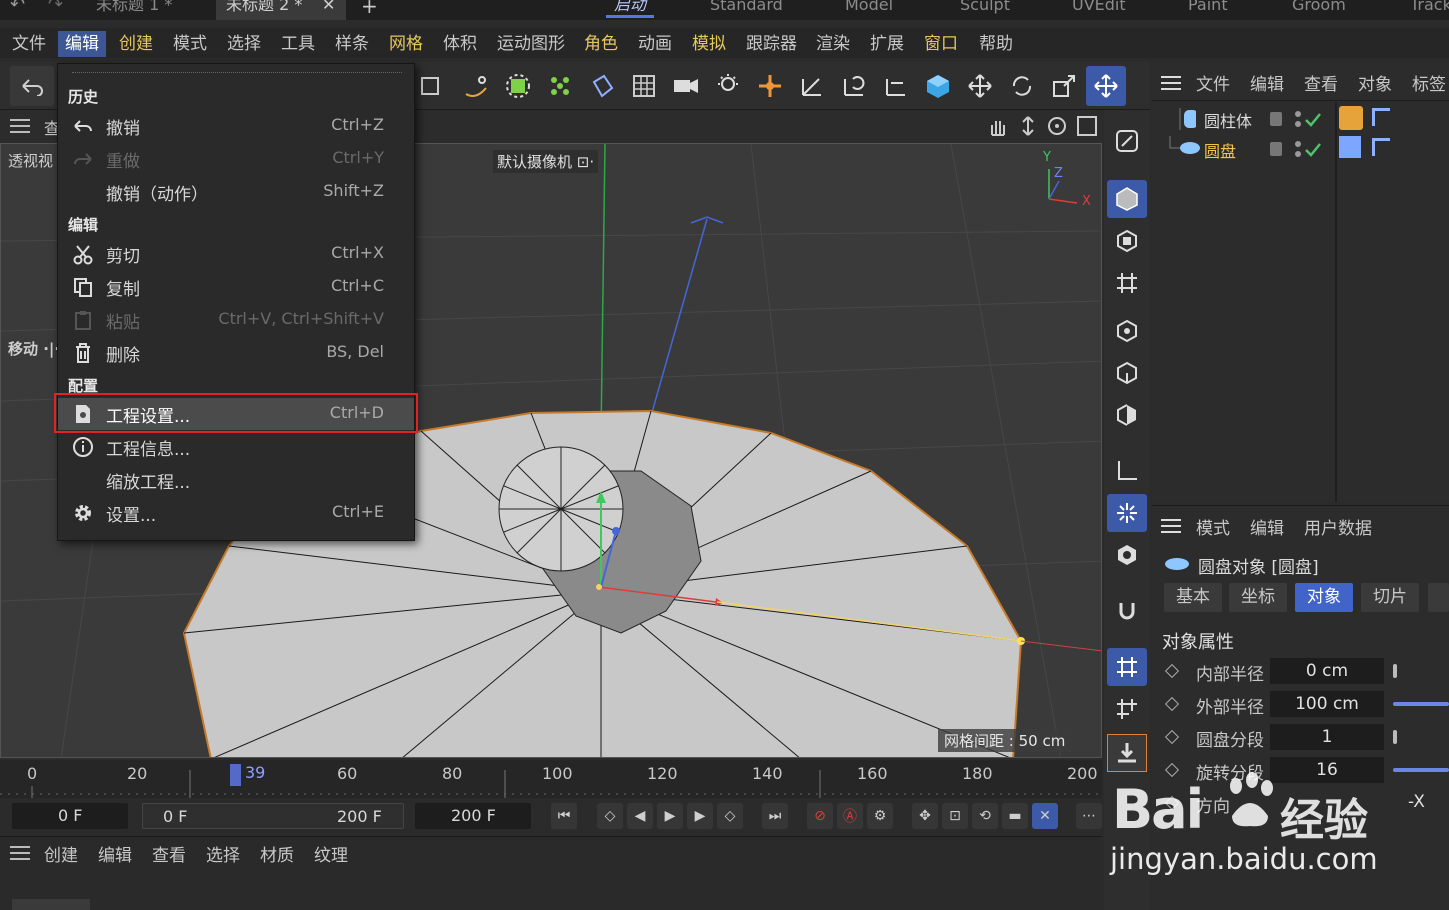 This screenshot has width=1449, height=910. What do you see at coordinates (236, 159) in the screenshot?
I see `menu-item-redo: 重做 Ctrl+Y` at bounding box center [236, 159].